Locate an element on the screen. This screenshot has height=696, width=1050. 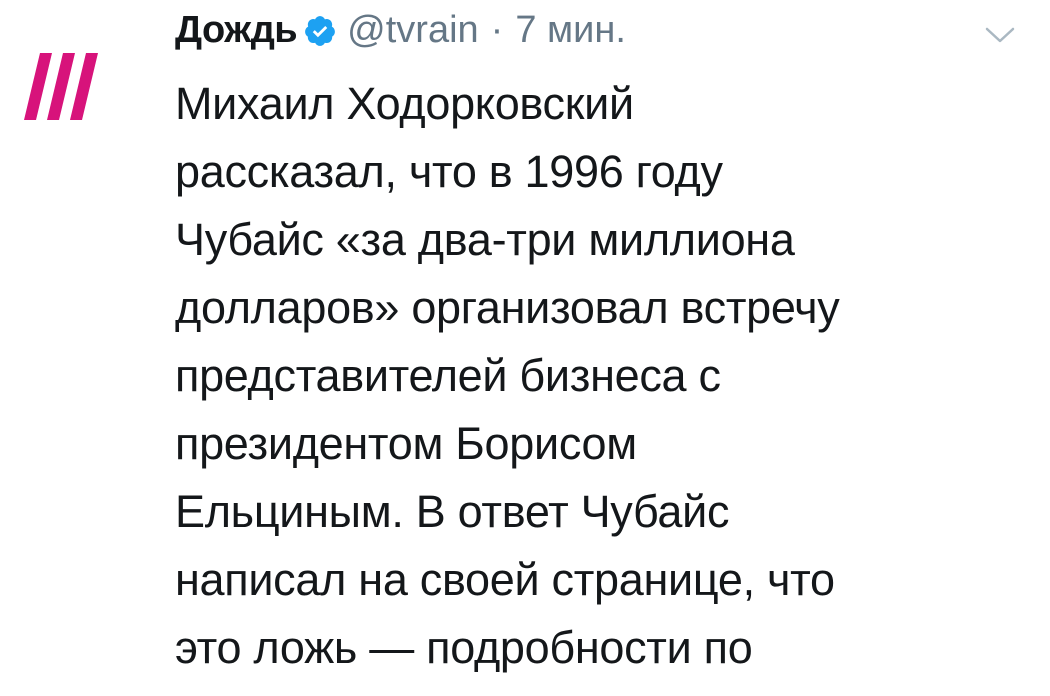
tweet-text-line: Чубайс «за два-три миллиона is located at coordinates (485, 239).